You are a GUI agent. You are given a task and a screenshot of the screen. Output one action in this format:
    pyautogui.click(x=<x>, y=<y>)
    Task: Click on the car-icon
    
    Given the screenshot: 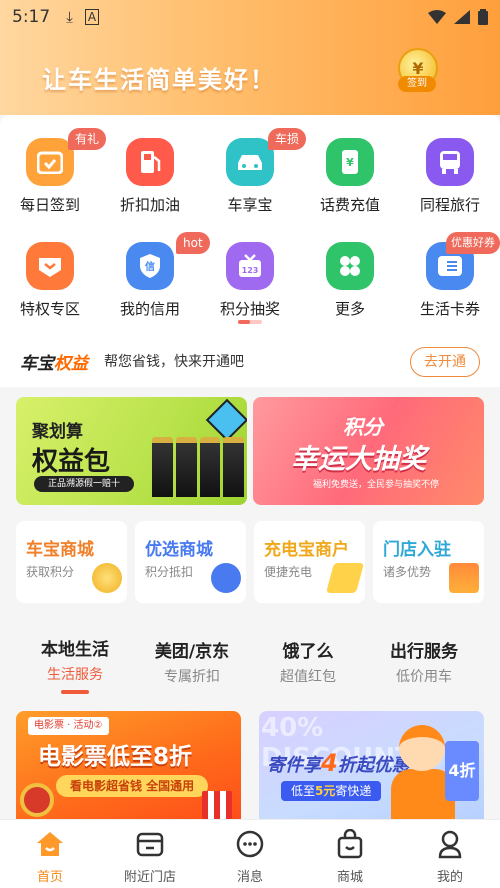 What is the action you would take?
    pyautogui.click(x=250, y=162)
    